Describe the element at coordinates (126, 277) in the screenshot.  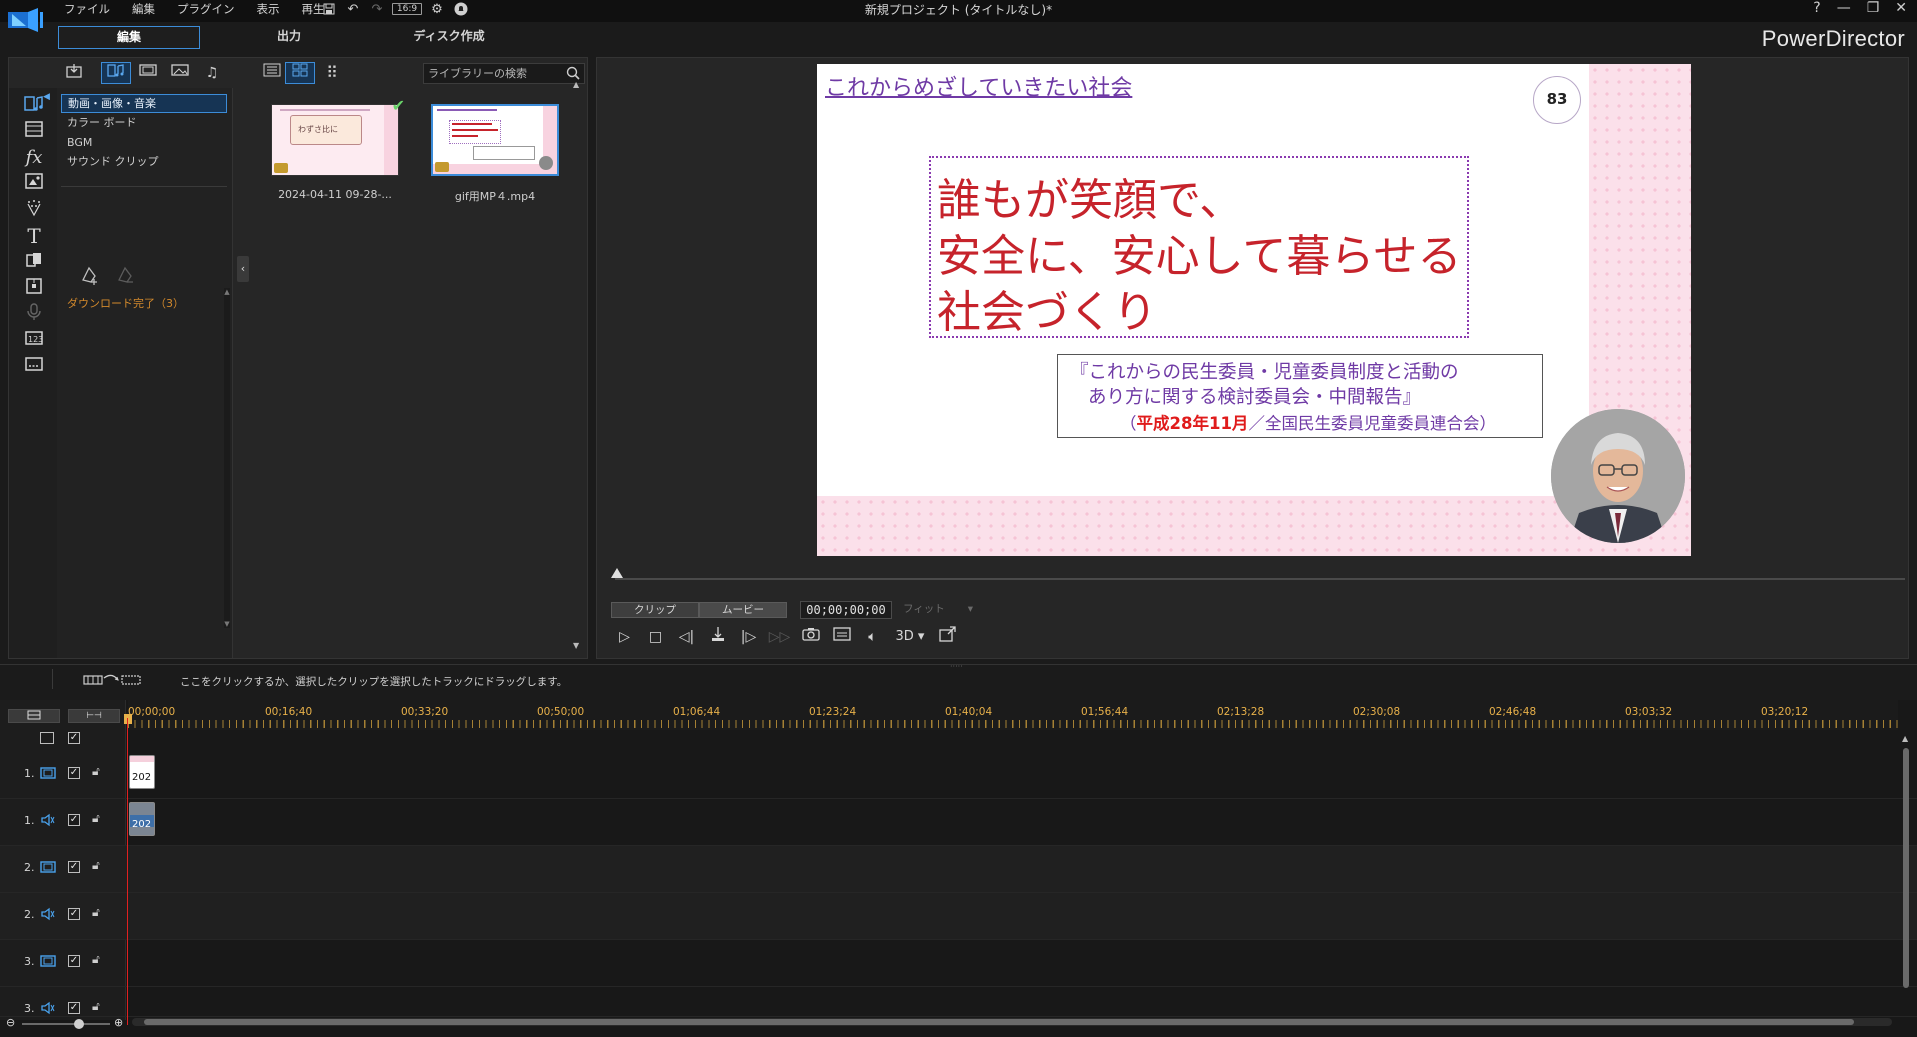
I see `remove-tag-icon` at that location.